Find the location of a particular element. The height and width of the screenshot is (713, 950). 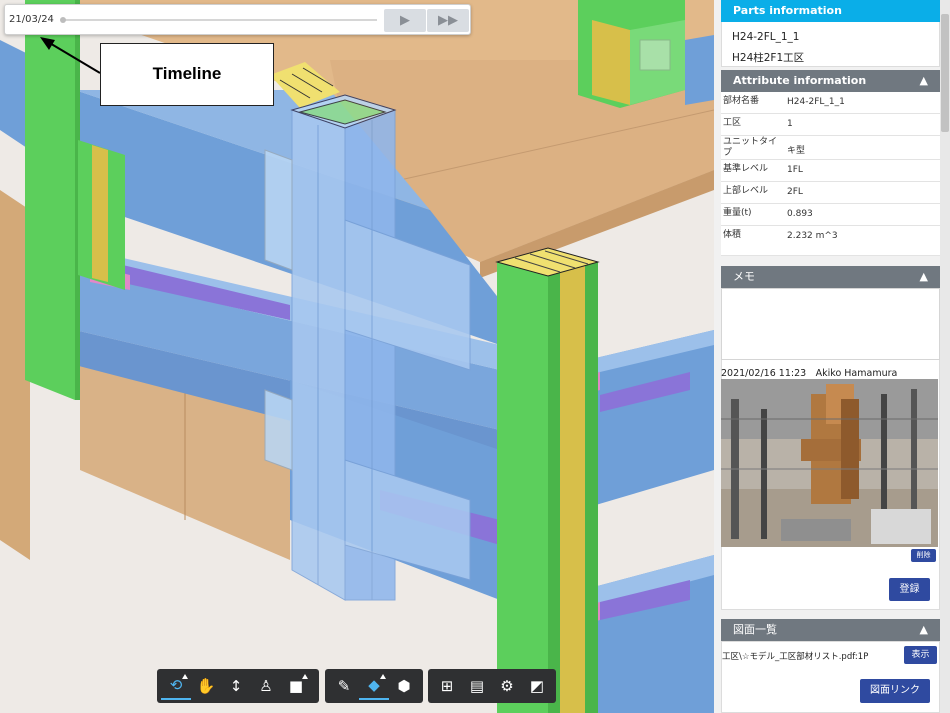

attribute-info-title: Attribute information is located at coordinates (800, 80).